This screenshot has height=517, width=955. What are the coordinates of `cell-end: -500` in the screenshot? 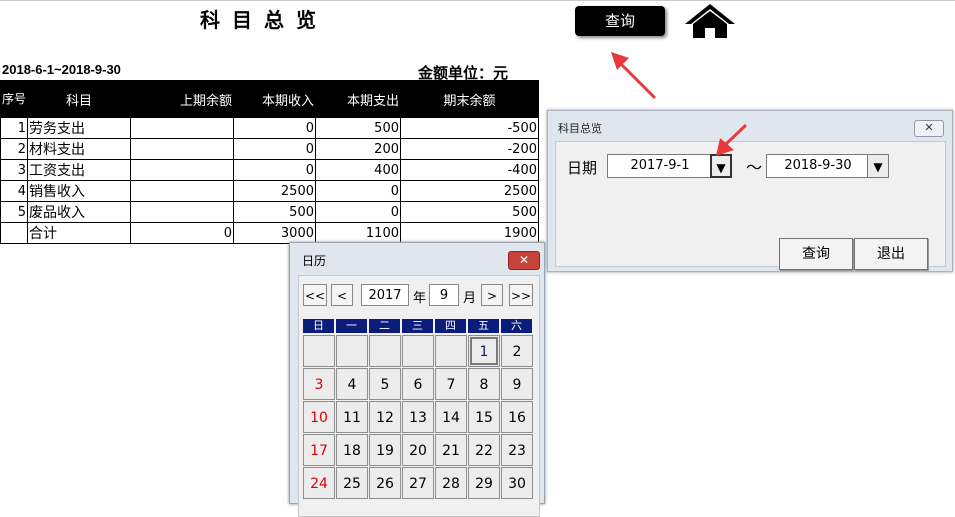 It's located at (469, 128).